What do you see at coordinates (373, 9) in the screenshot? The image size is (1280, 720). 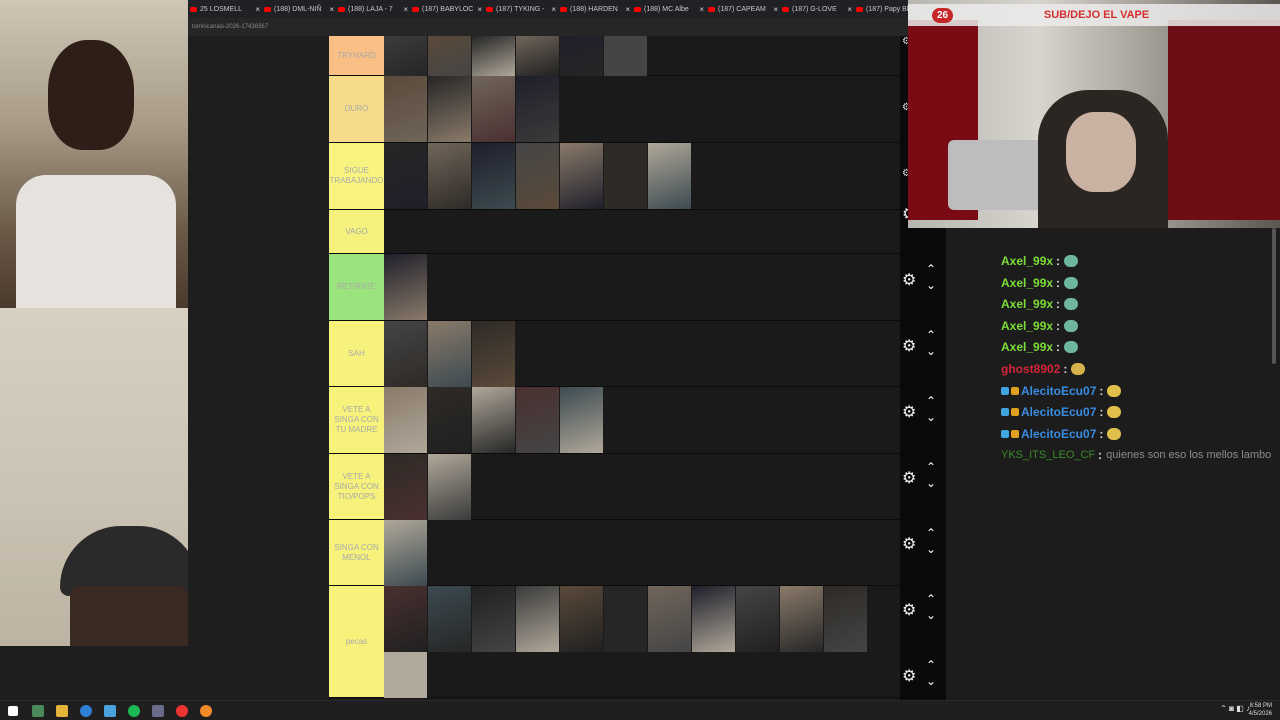 I see `browser-tab: (188) LAJA - 7 ×` at bounding box center [373, 9].